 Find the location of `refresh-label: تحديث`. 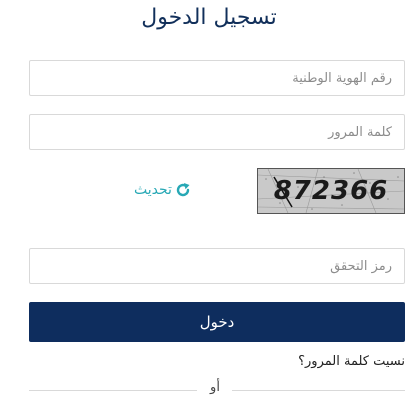

refresh-label: تحديث is located at coordinates (153, 190).